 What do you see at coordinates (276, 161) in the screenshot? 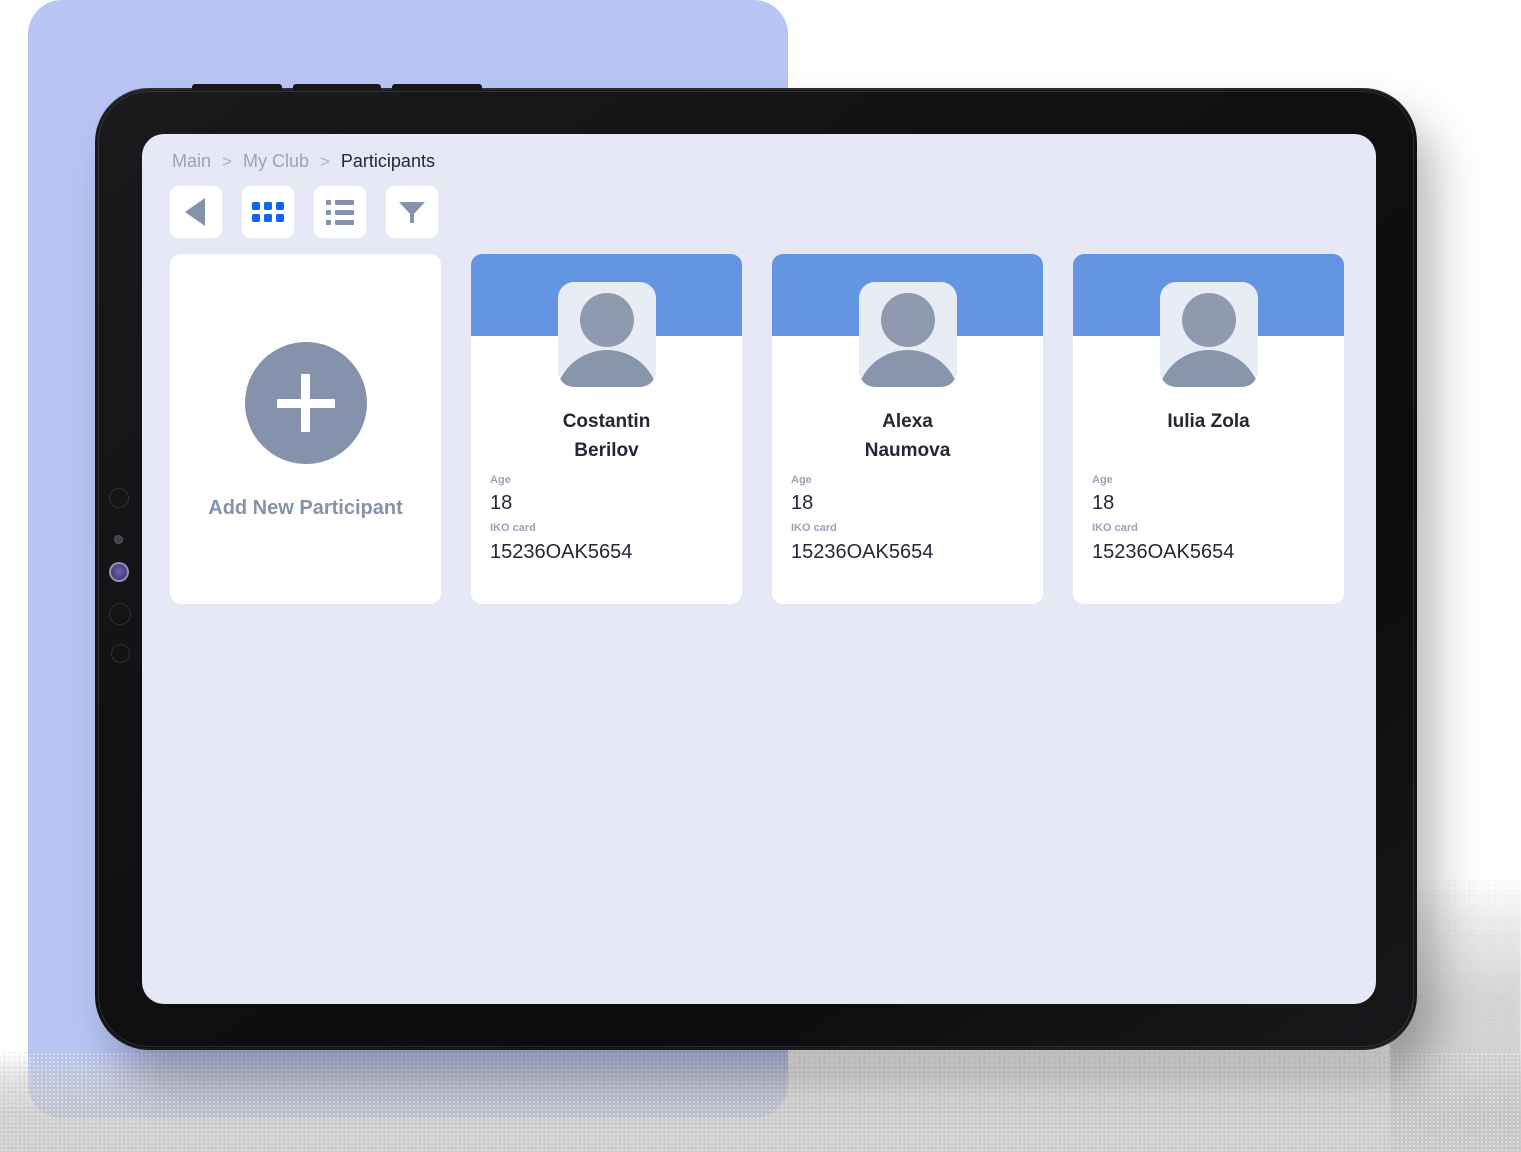
I see `breadcrumb-item-my-club: My Club` at bounding box center [276, 161].